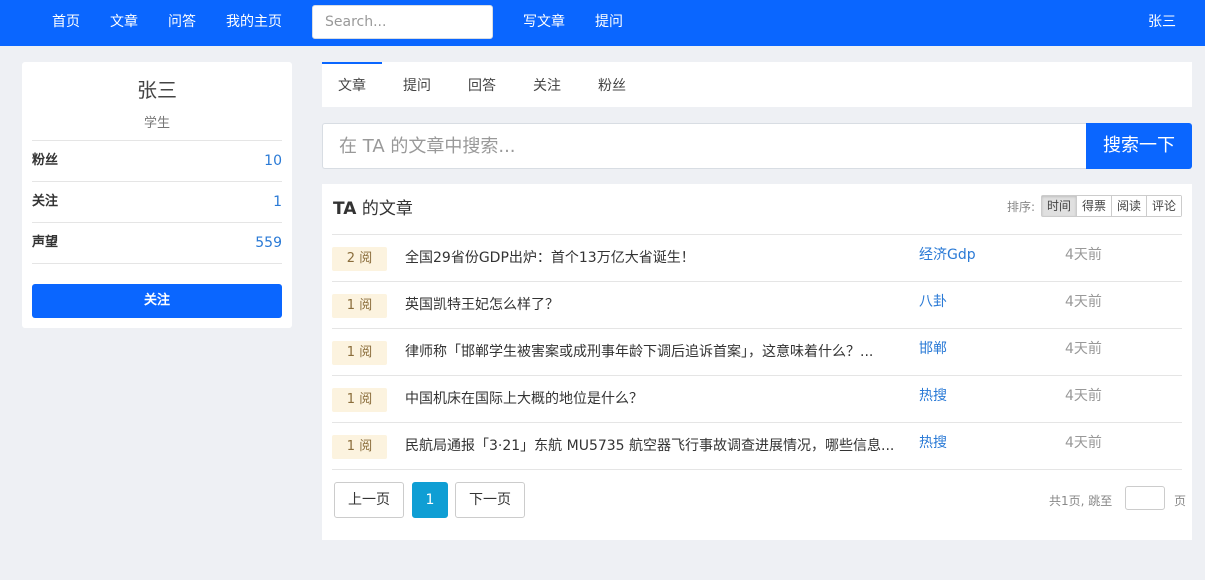 Image resolution: width=1205 pixels, height=580 pixels. I want to click on article-tag-link: 邯郸, so click(933, 349).